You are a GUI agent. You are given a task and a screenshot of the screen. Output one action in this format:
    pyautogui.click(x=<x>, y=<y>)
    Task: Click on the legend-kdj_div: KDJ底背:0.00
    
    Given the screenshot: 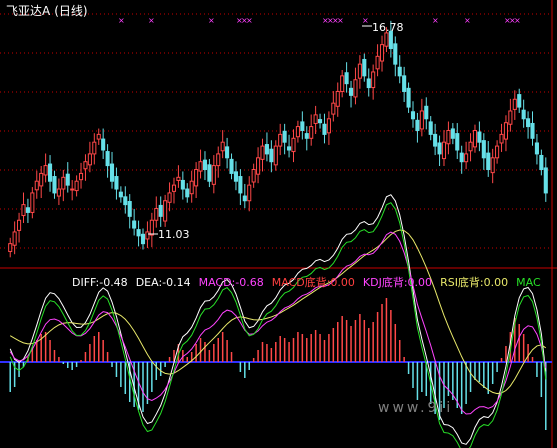 What is the action you would take?
    pyautogui.click(x=397, y=282)
    